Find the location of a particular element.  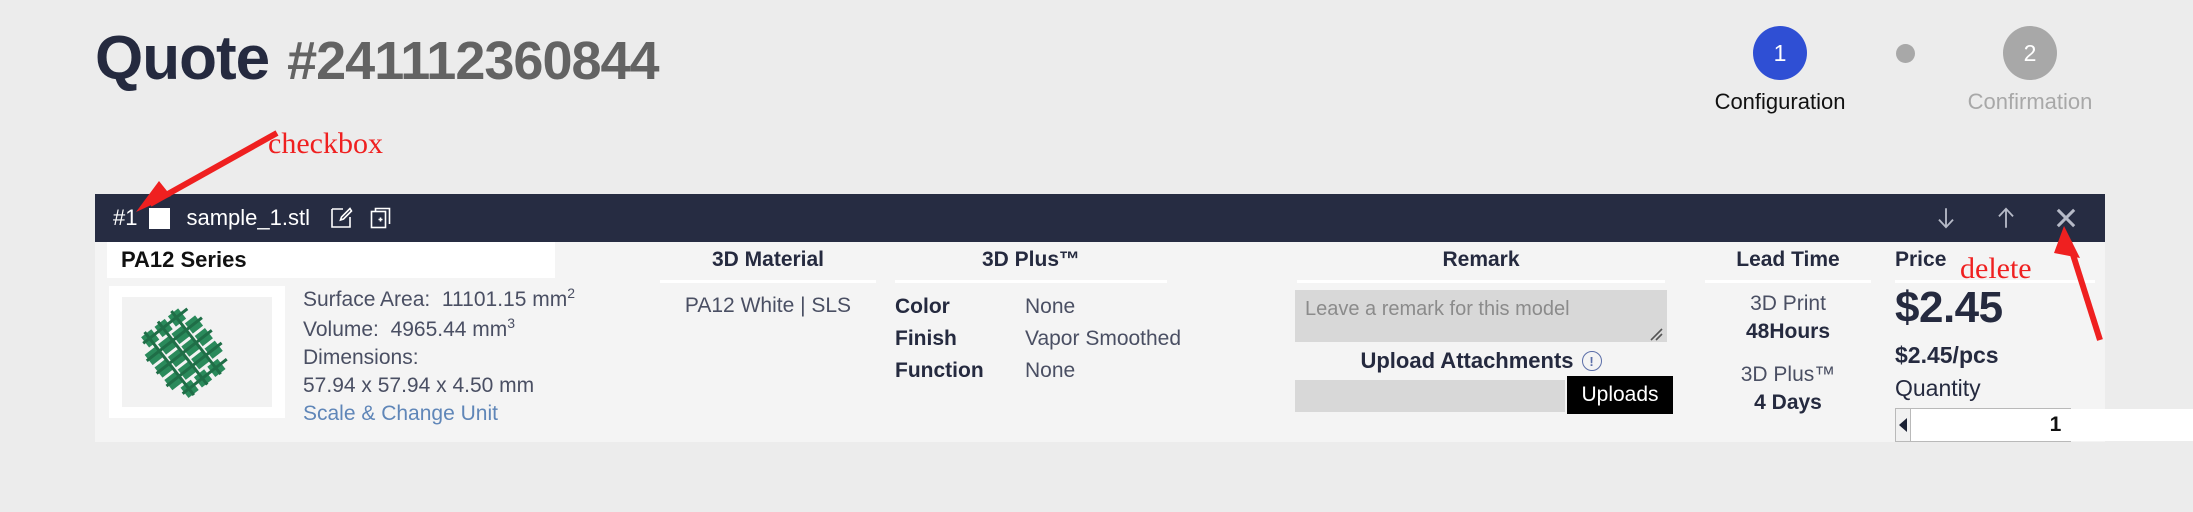

quantity-label: Quantity is located at coordinates (1938, 388).